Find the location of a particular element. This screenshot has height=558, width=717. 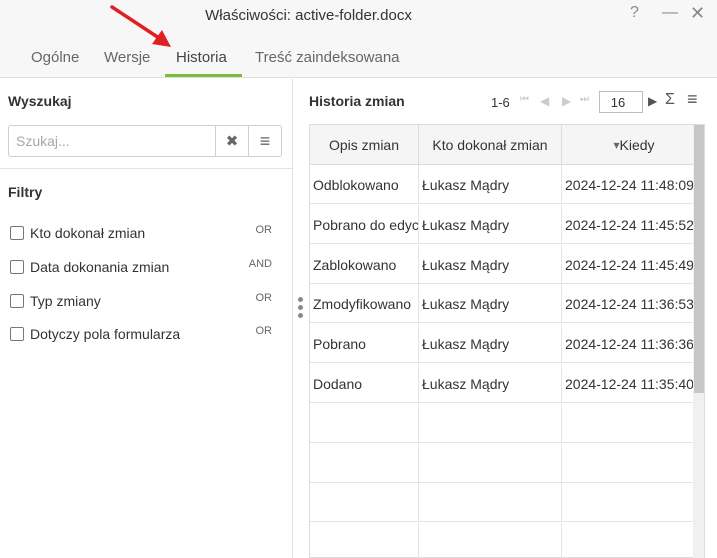

active-tab-indicator is located at coordinates (203, 75).